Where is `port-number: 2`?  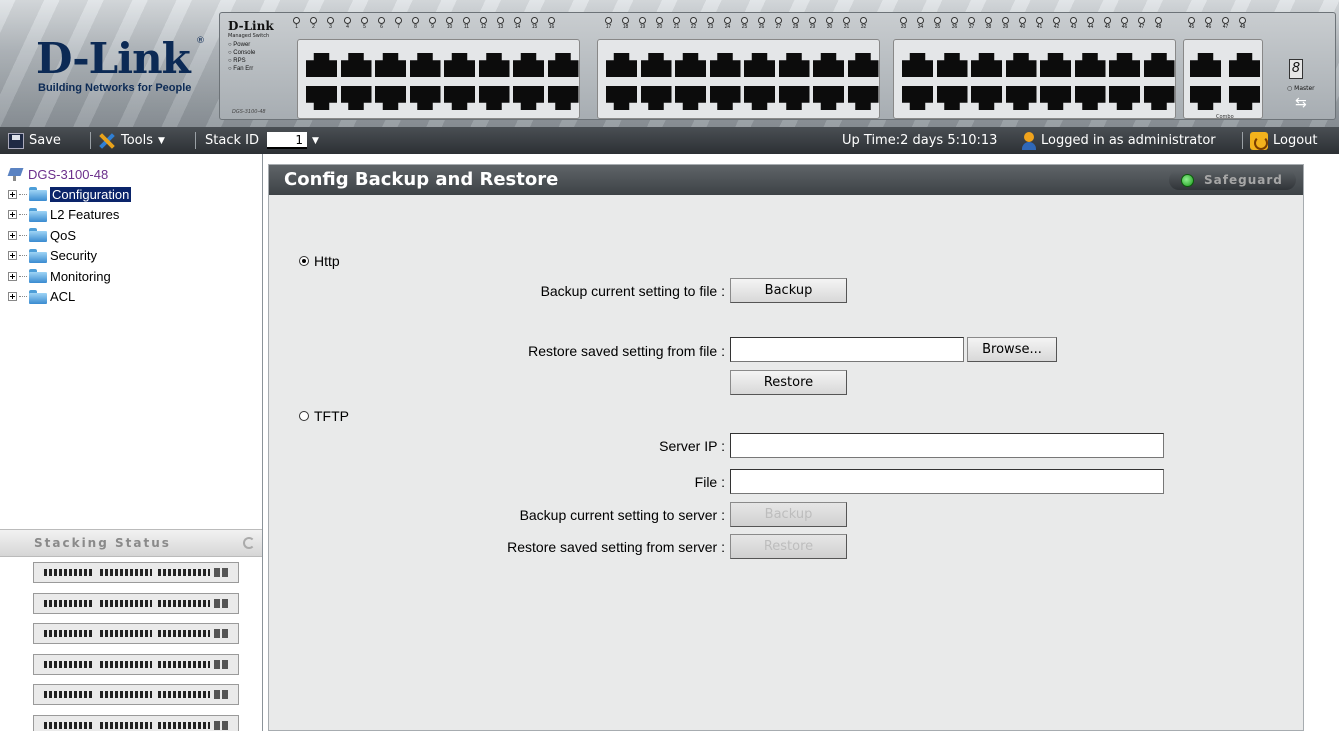 port-number: 2 is located at coordinates (313, 27).